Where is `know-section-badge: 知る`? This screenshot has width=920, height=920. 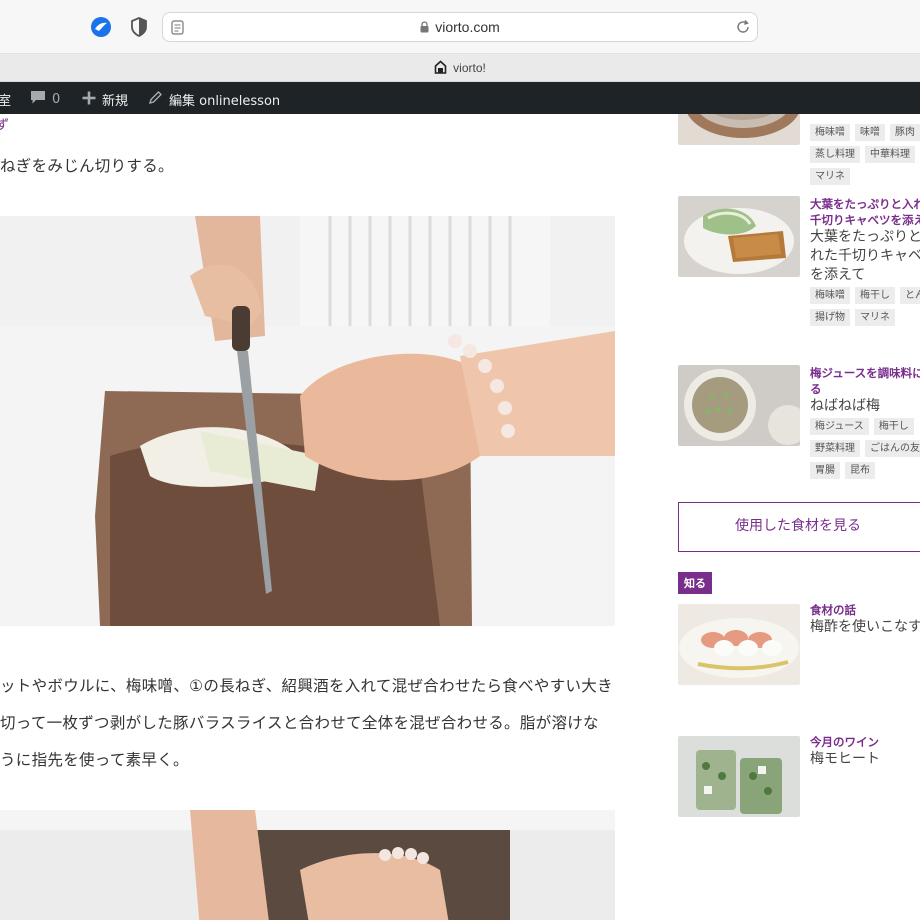
know-section-badge: 知る is located at coordinates (695, 583).